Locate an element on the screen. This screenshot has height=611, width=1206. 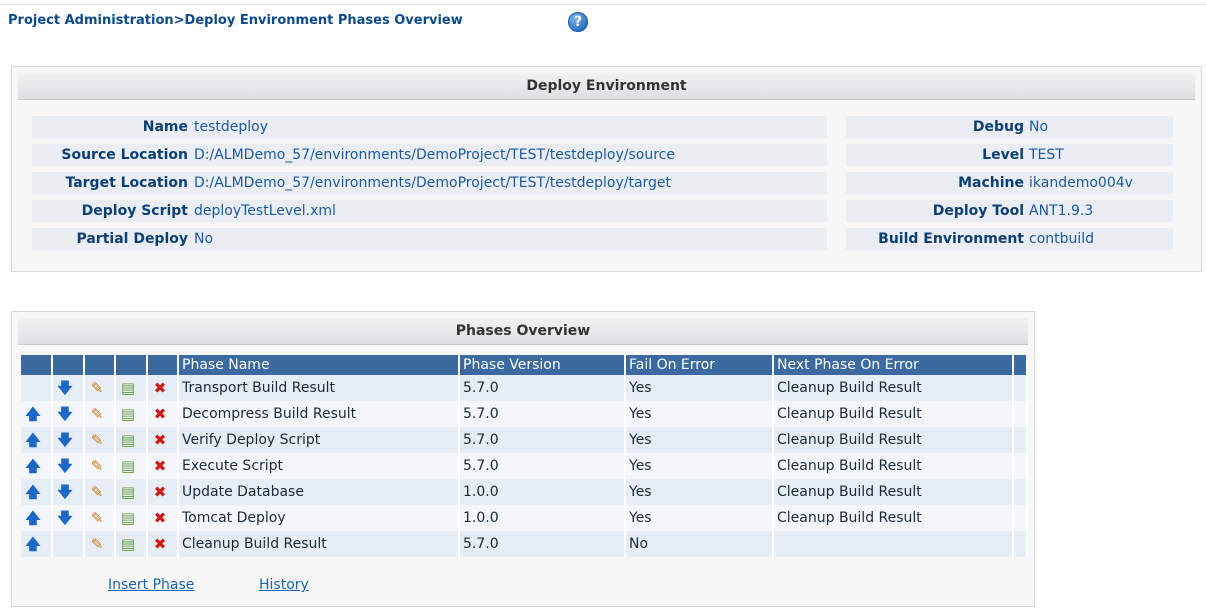
field-label: Build Environment is located at coordinates (951, 239).